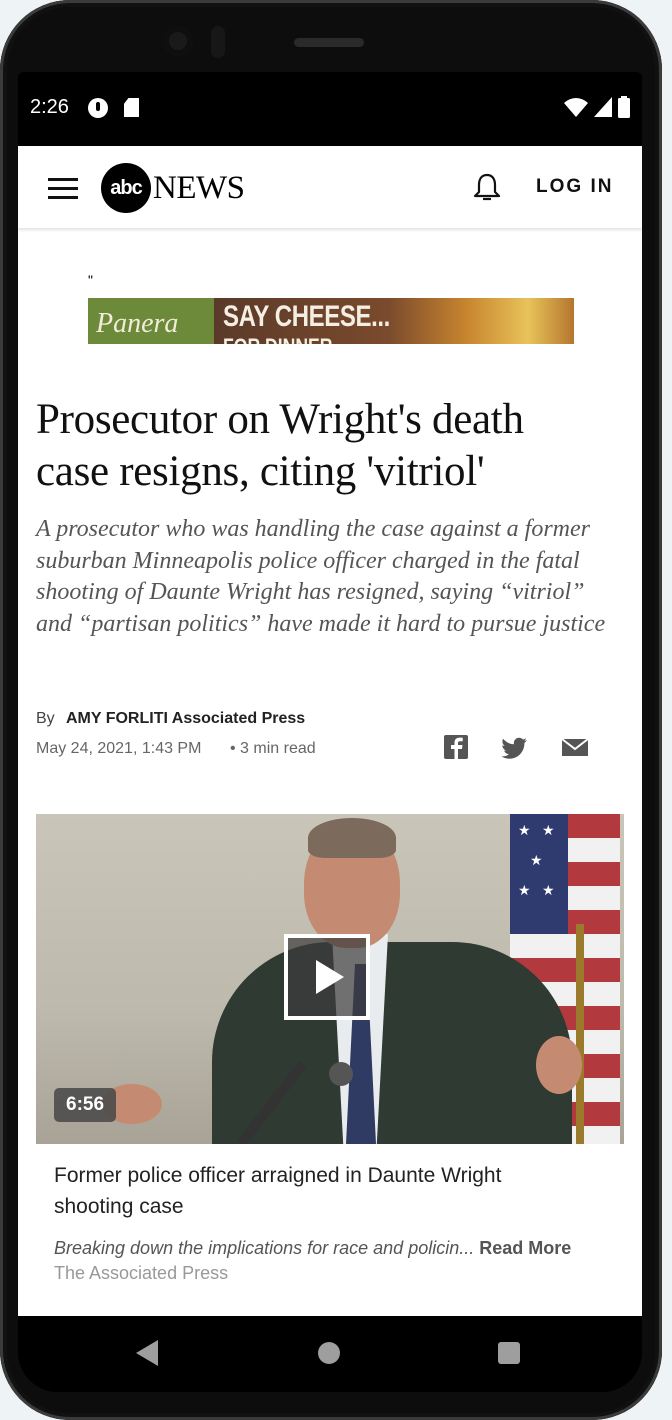 The height and width of the screenshot is (1420, 672). What do you see at coordinates (147, 1353) in the screenshot?
I see `back-icon` at bounding box center [147, 1353].